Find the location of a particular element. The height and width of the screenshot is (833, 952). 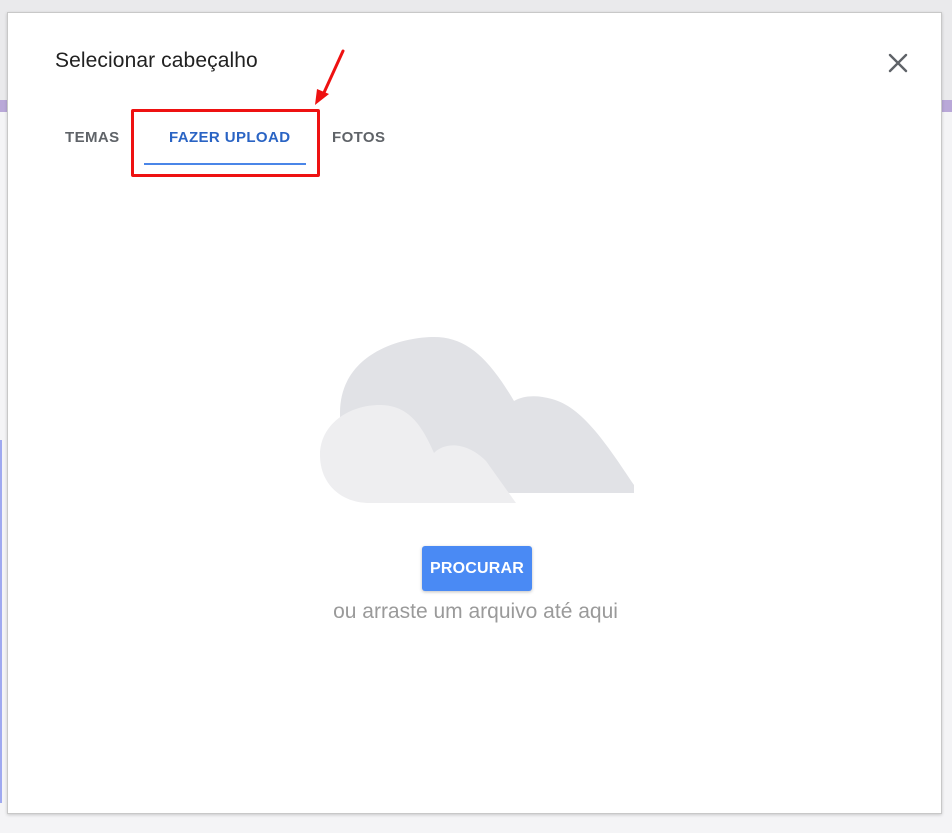

red-highlight-box is located at coordinates (225, 143).